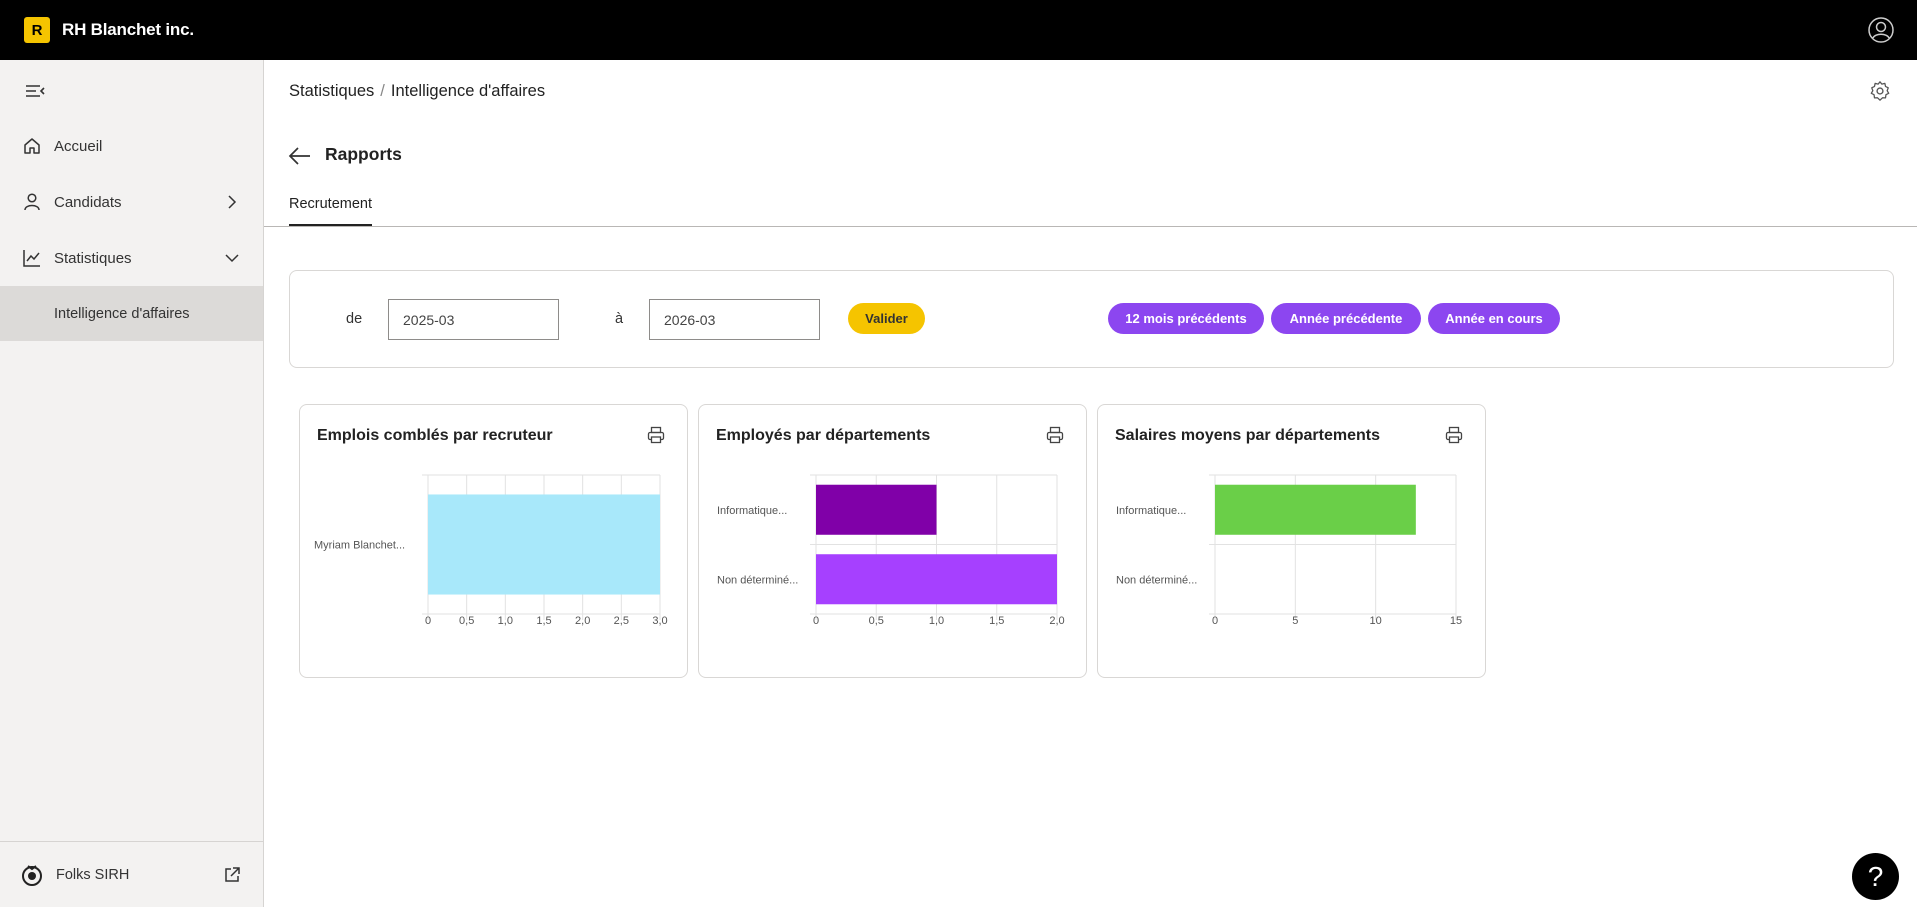 Image resolution: width=1917 pixels, height=907 pixels. Describe the element at coordinates (93, 874) in the screenshot. I see `footer-label: Folks SIRH` at that location.